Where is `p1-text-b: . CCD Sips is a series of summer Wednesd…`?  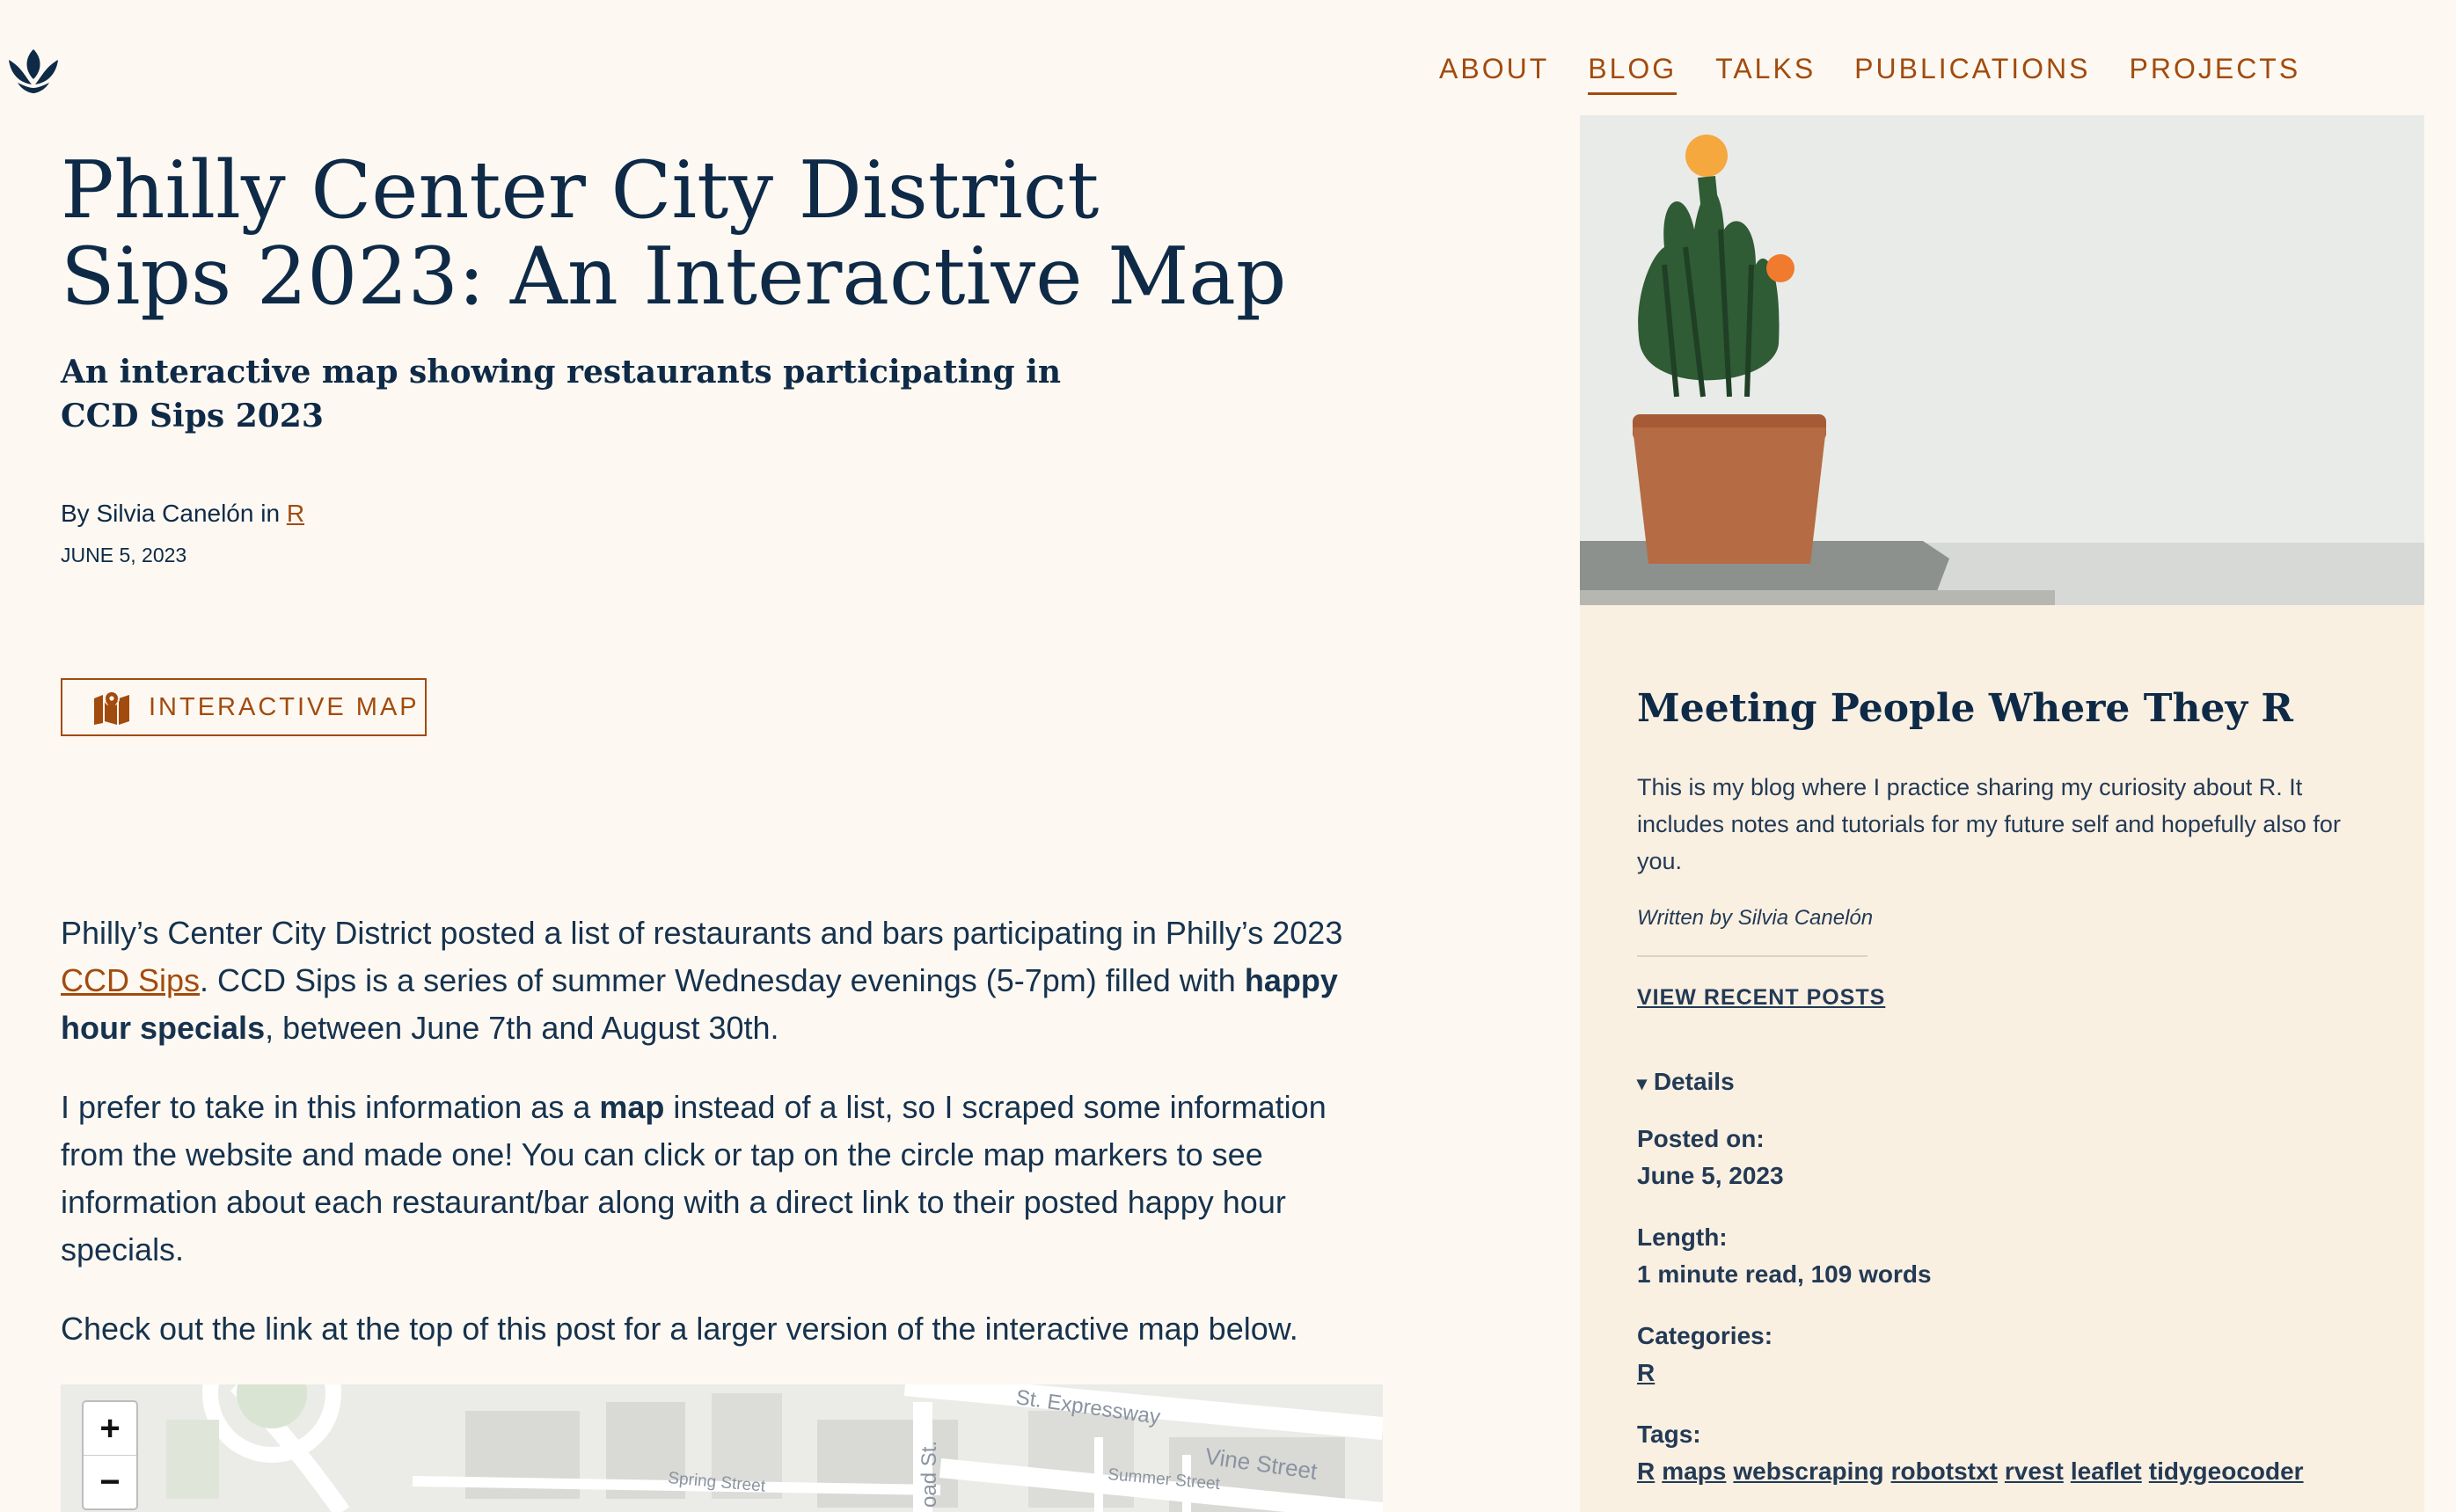 p1-text-b: . CCD Sips is a series of summer Wednesd… is located at coordinates (718, 980).